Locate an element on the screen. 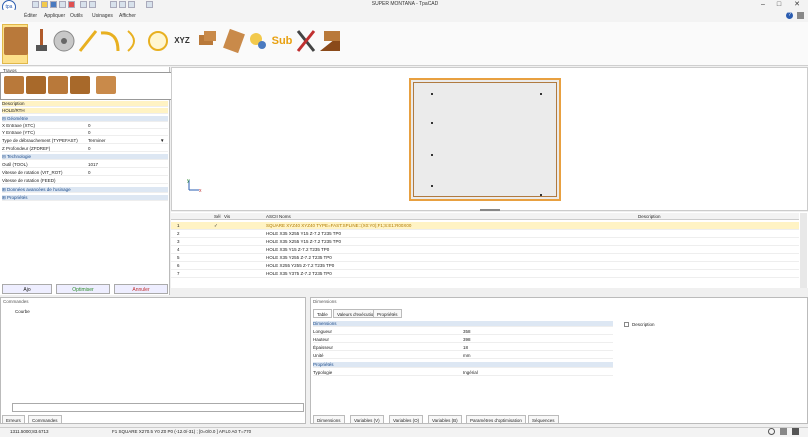 The height and width of the screenshot is (437, 808). col-sel: Sél is located at coordinates (217, 216).